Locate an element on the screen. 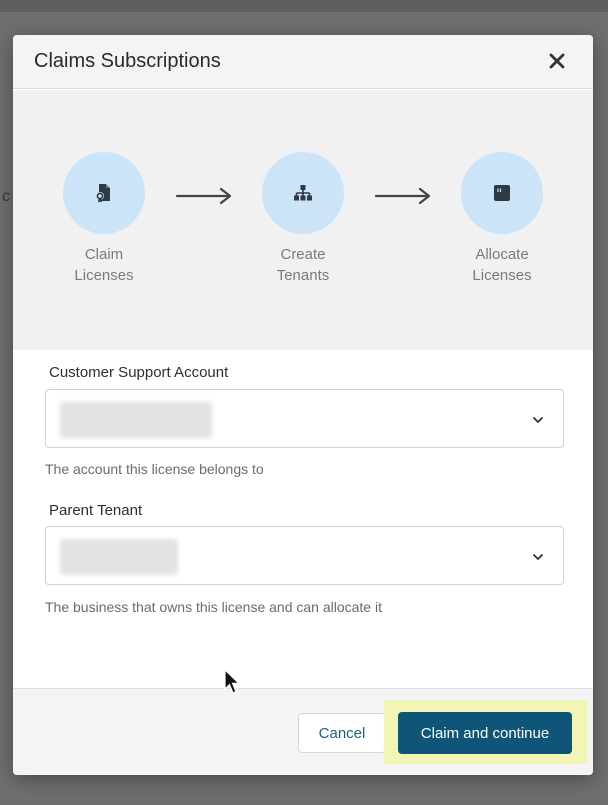 Image resolution: width=608 pixels, height=805 pixels. backdrop-top-bar is located at coordinates (304, 6).